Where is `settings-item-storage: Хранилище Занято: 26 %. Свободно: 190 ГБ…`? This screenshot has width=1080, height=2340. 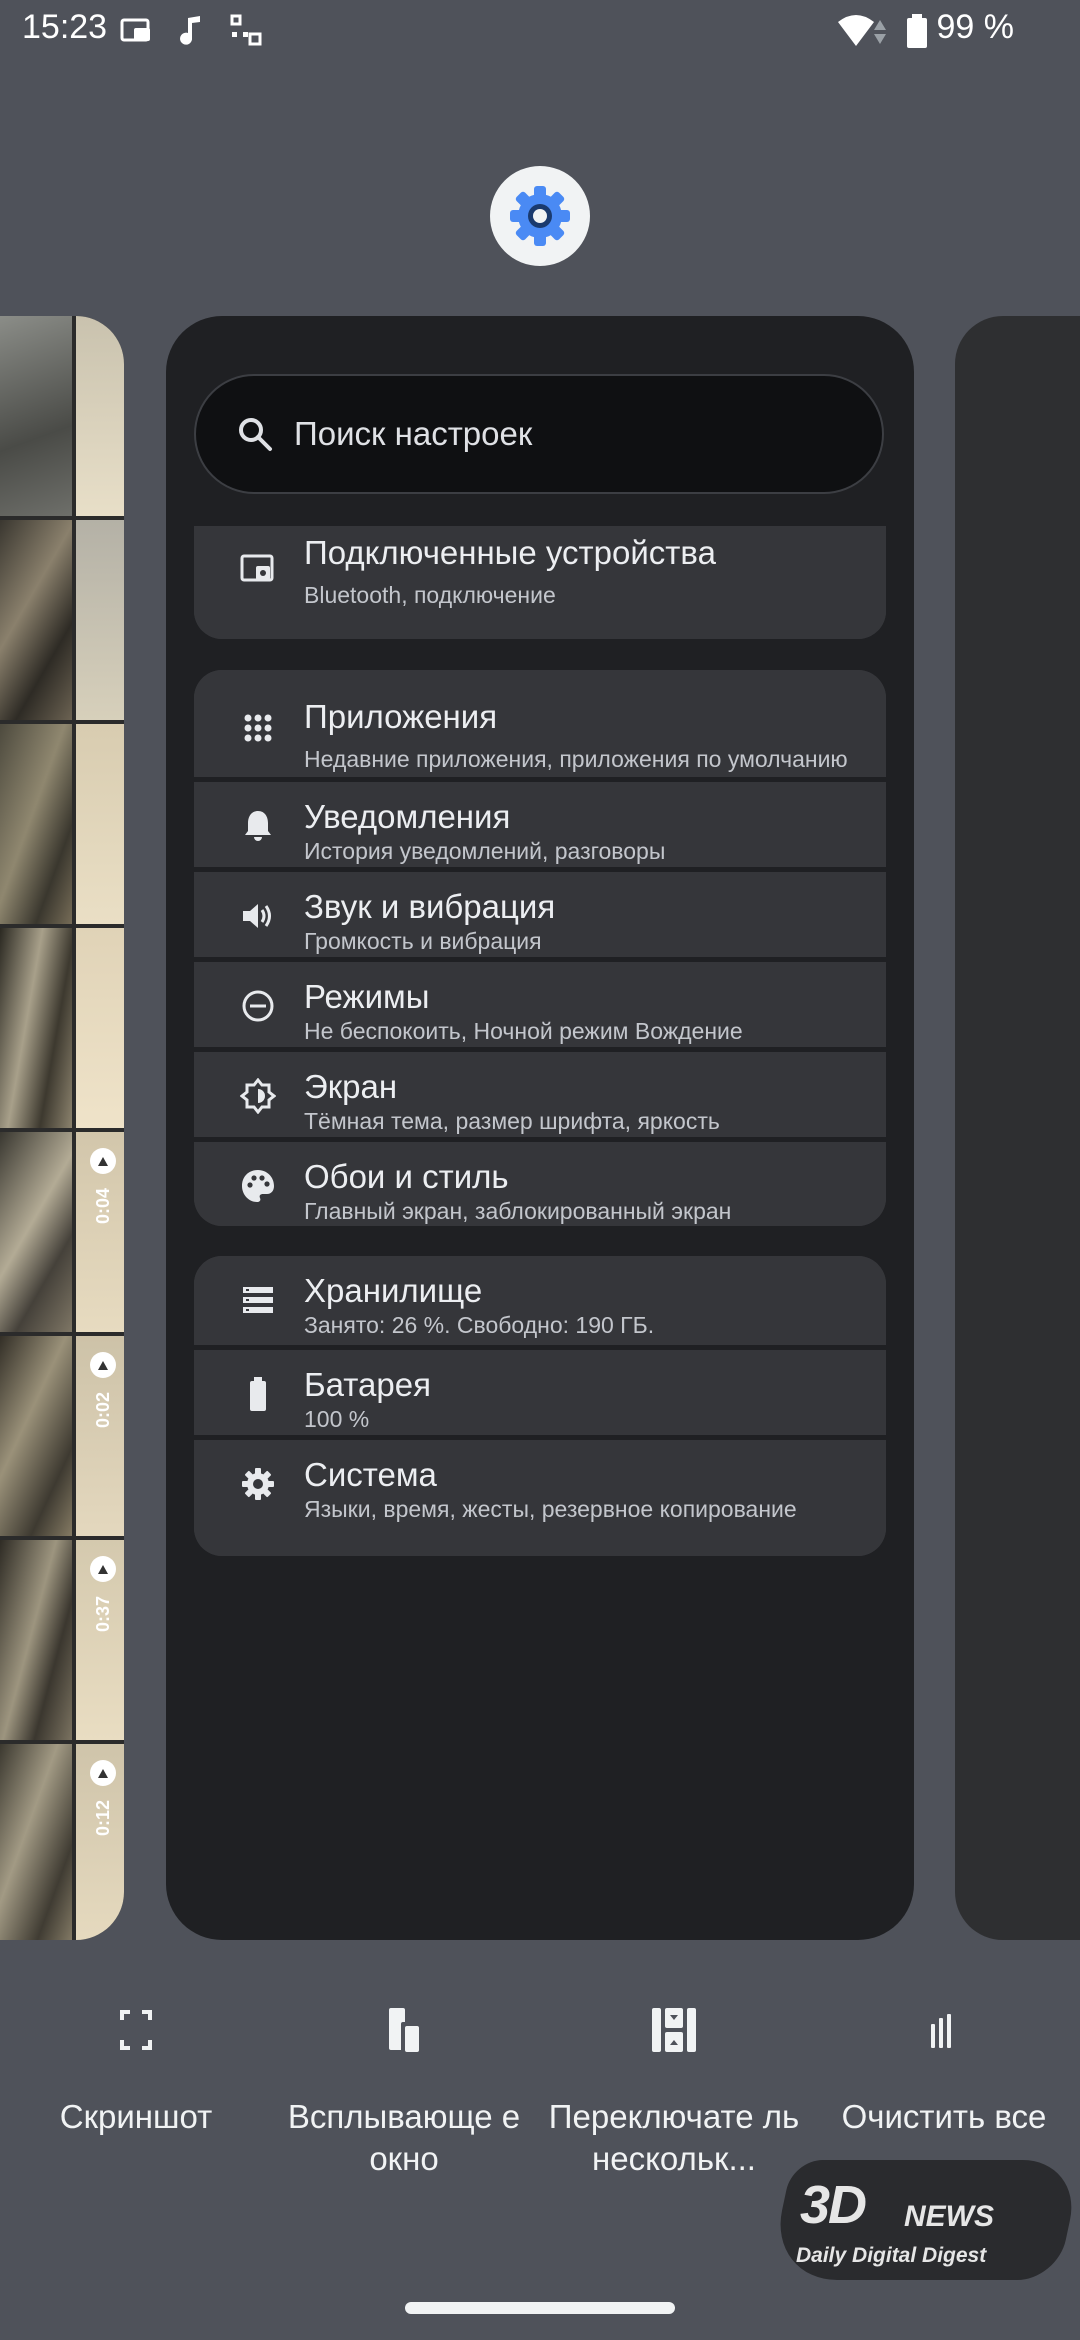 settings-item-storage: Хранилище Занято: 26 %. Свободно: 190 ГБ… is located at coordinates (540, 1300).